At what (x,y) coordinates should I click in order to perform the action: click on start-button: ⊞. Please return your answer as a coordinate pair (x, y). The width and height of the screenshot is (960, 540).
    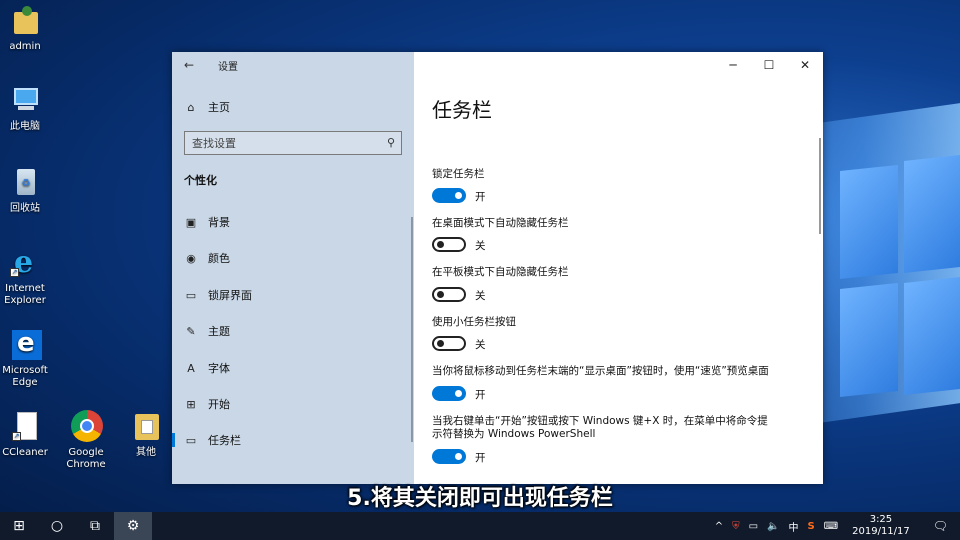
    Looking at the image, I should click on (19, 526).